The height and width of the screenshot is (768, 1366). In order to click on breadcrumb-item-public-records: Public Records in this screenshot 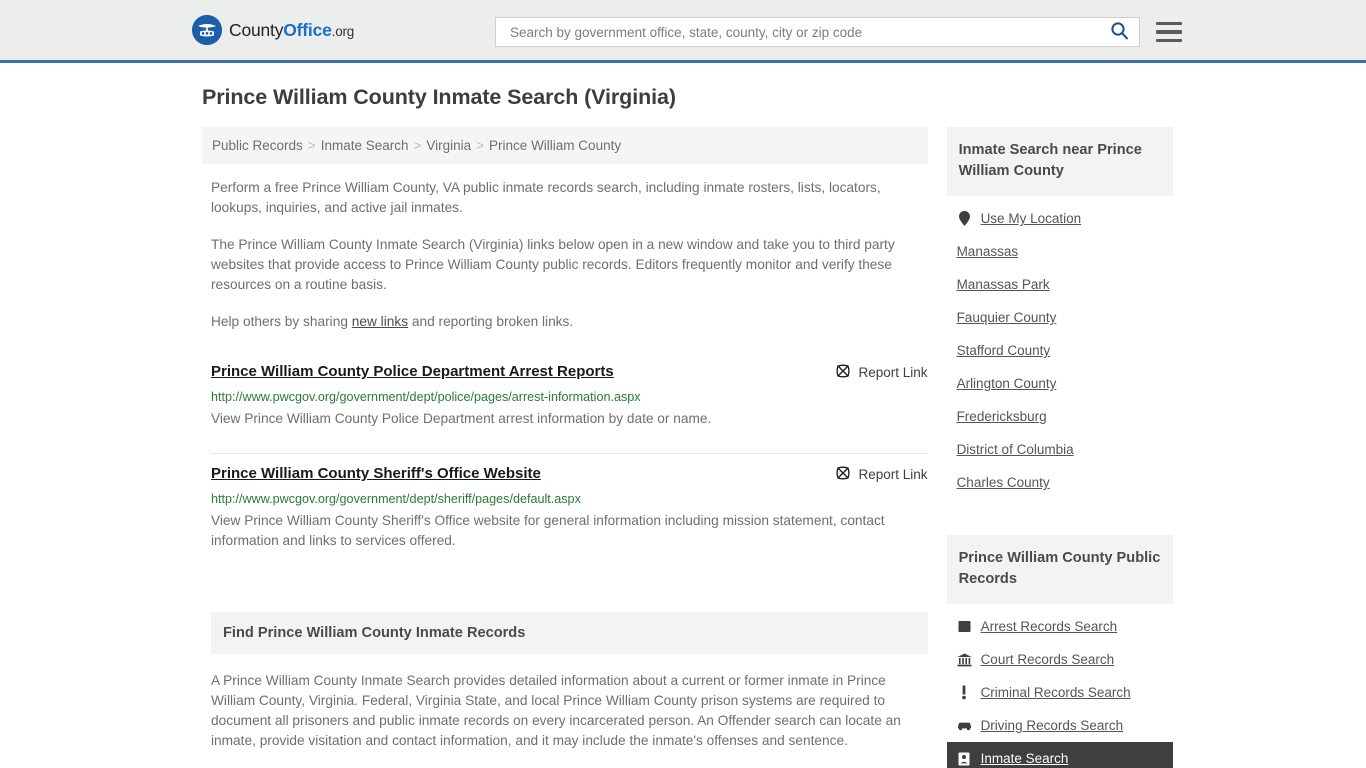, I will do `click(257, 145)`.